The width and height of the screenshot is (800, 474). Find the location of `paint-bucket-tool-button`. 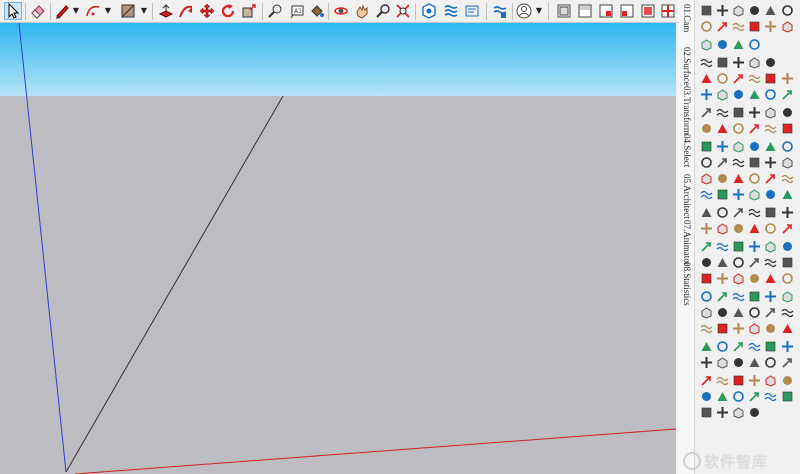

paint-bucket-tool-button is located at coordinates (317, 11).